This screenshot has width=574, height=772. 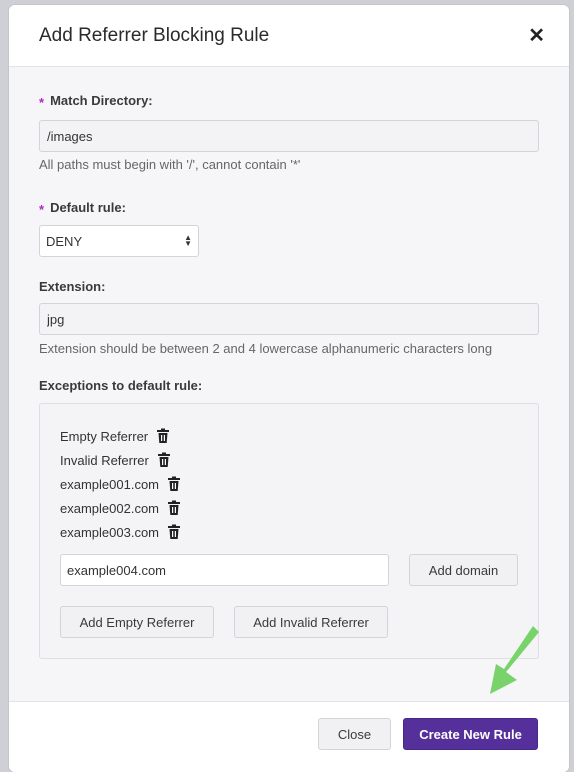 I want to click on exception-item: example001.com, so click(x=289, y=484).